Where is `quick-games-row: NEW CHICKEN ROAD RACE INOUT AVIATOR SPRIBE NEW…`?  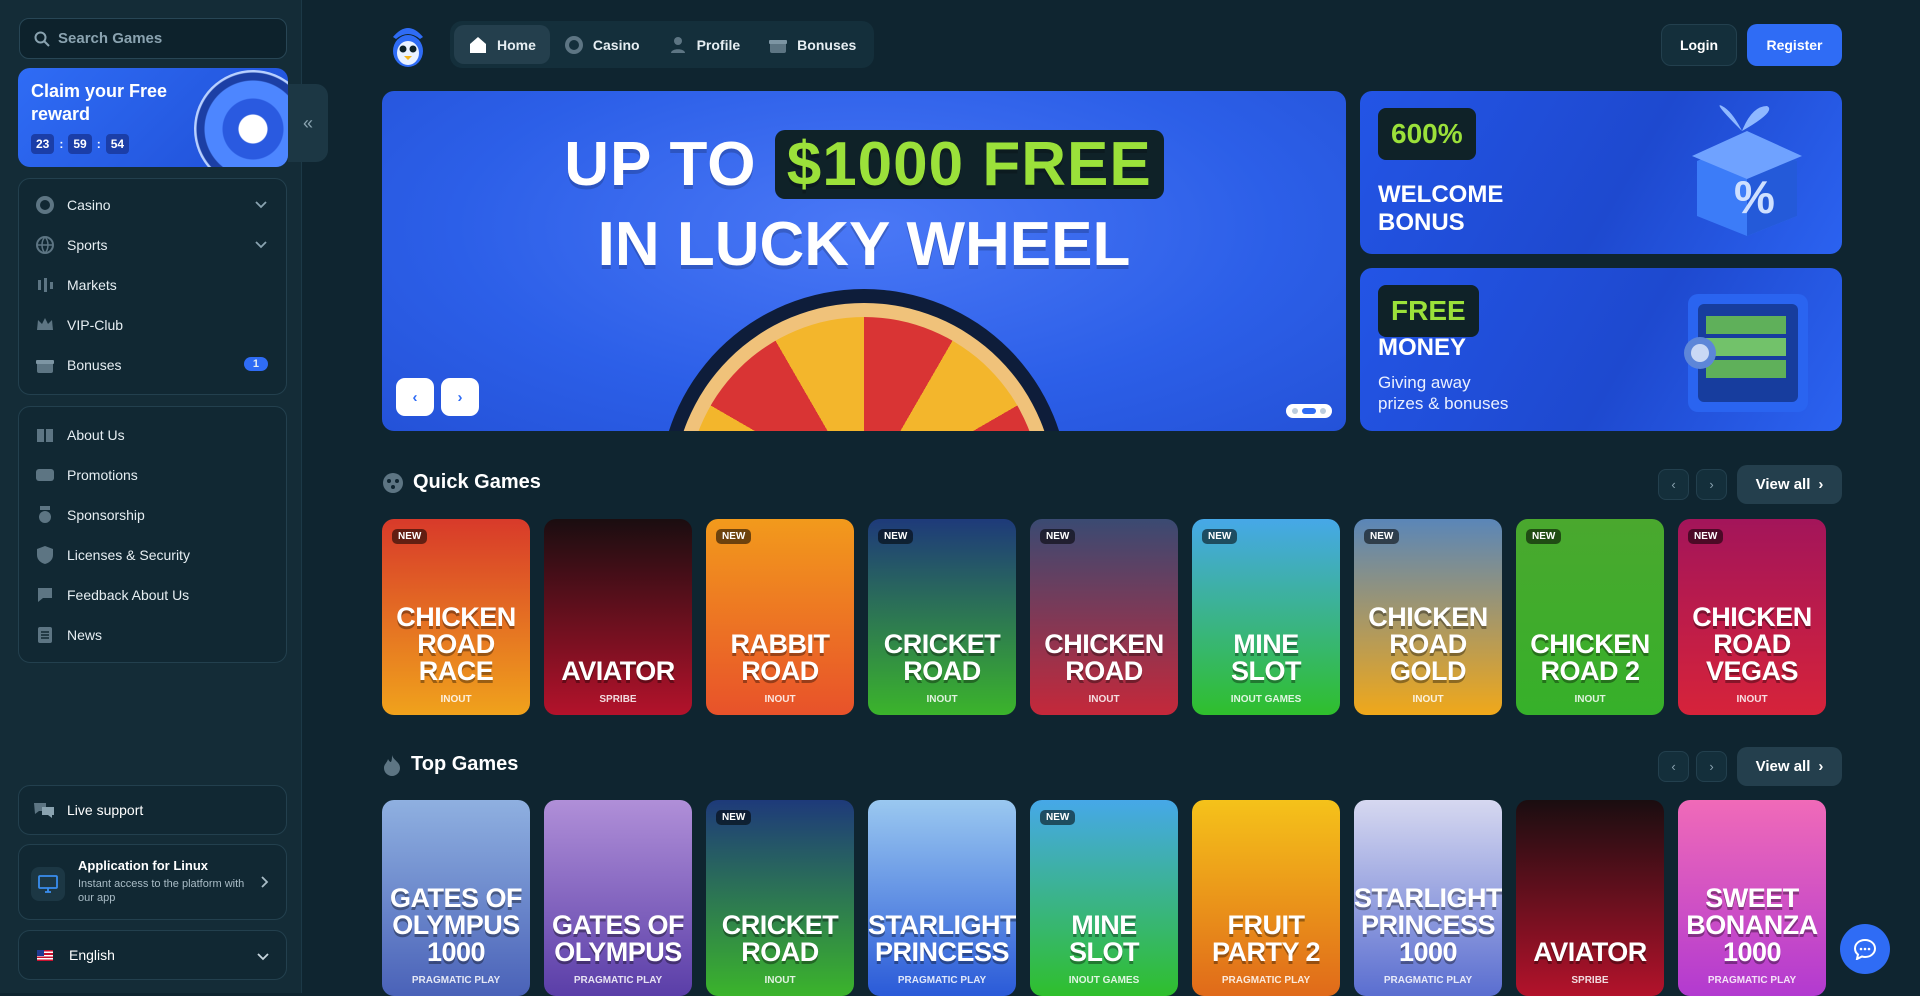
quick-games-row: NEW CHICKEN ROAD RACE INOUT AVIATOR SPRIBE NEW… is located at coordinates (1112, 617).